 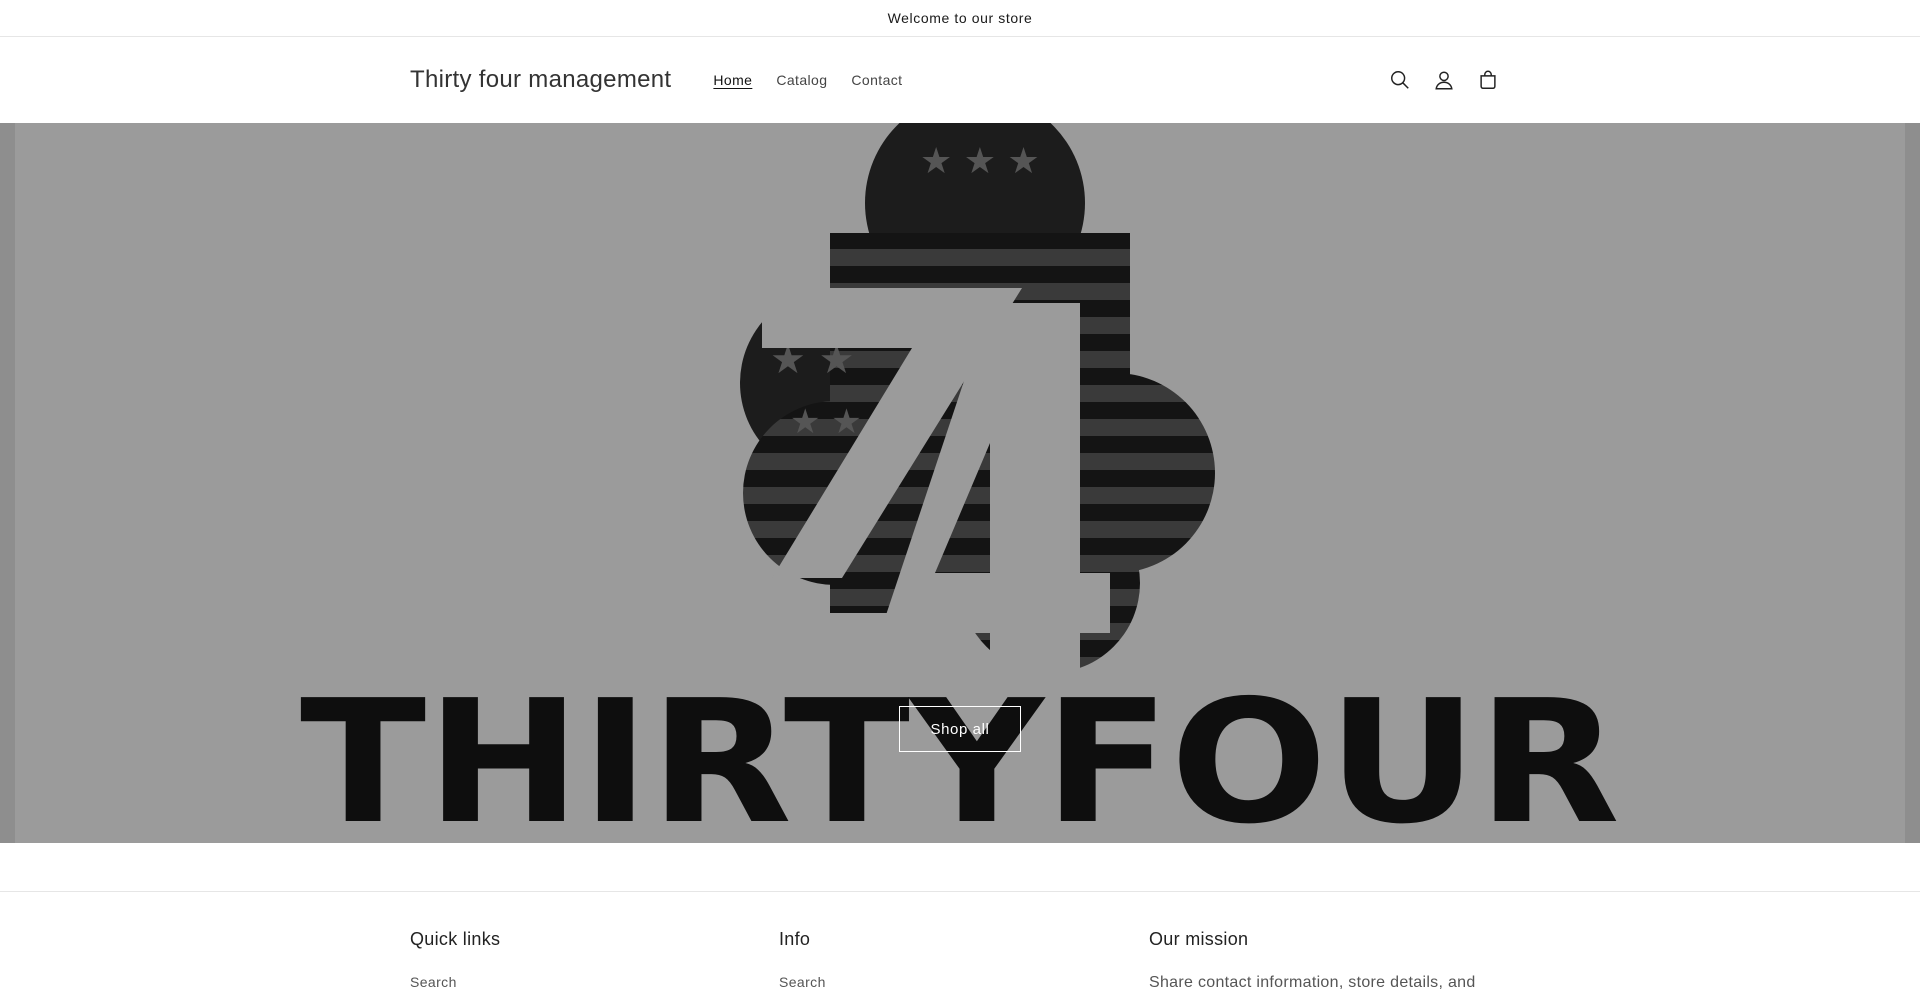 I want to click on announcement-bar: Welcome to our store, so click(x=960, y=18).